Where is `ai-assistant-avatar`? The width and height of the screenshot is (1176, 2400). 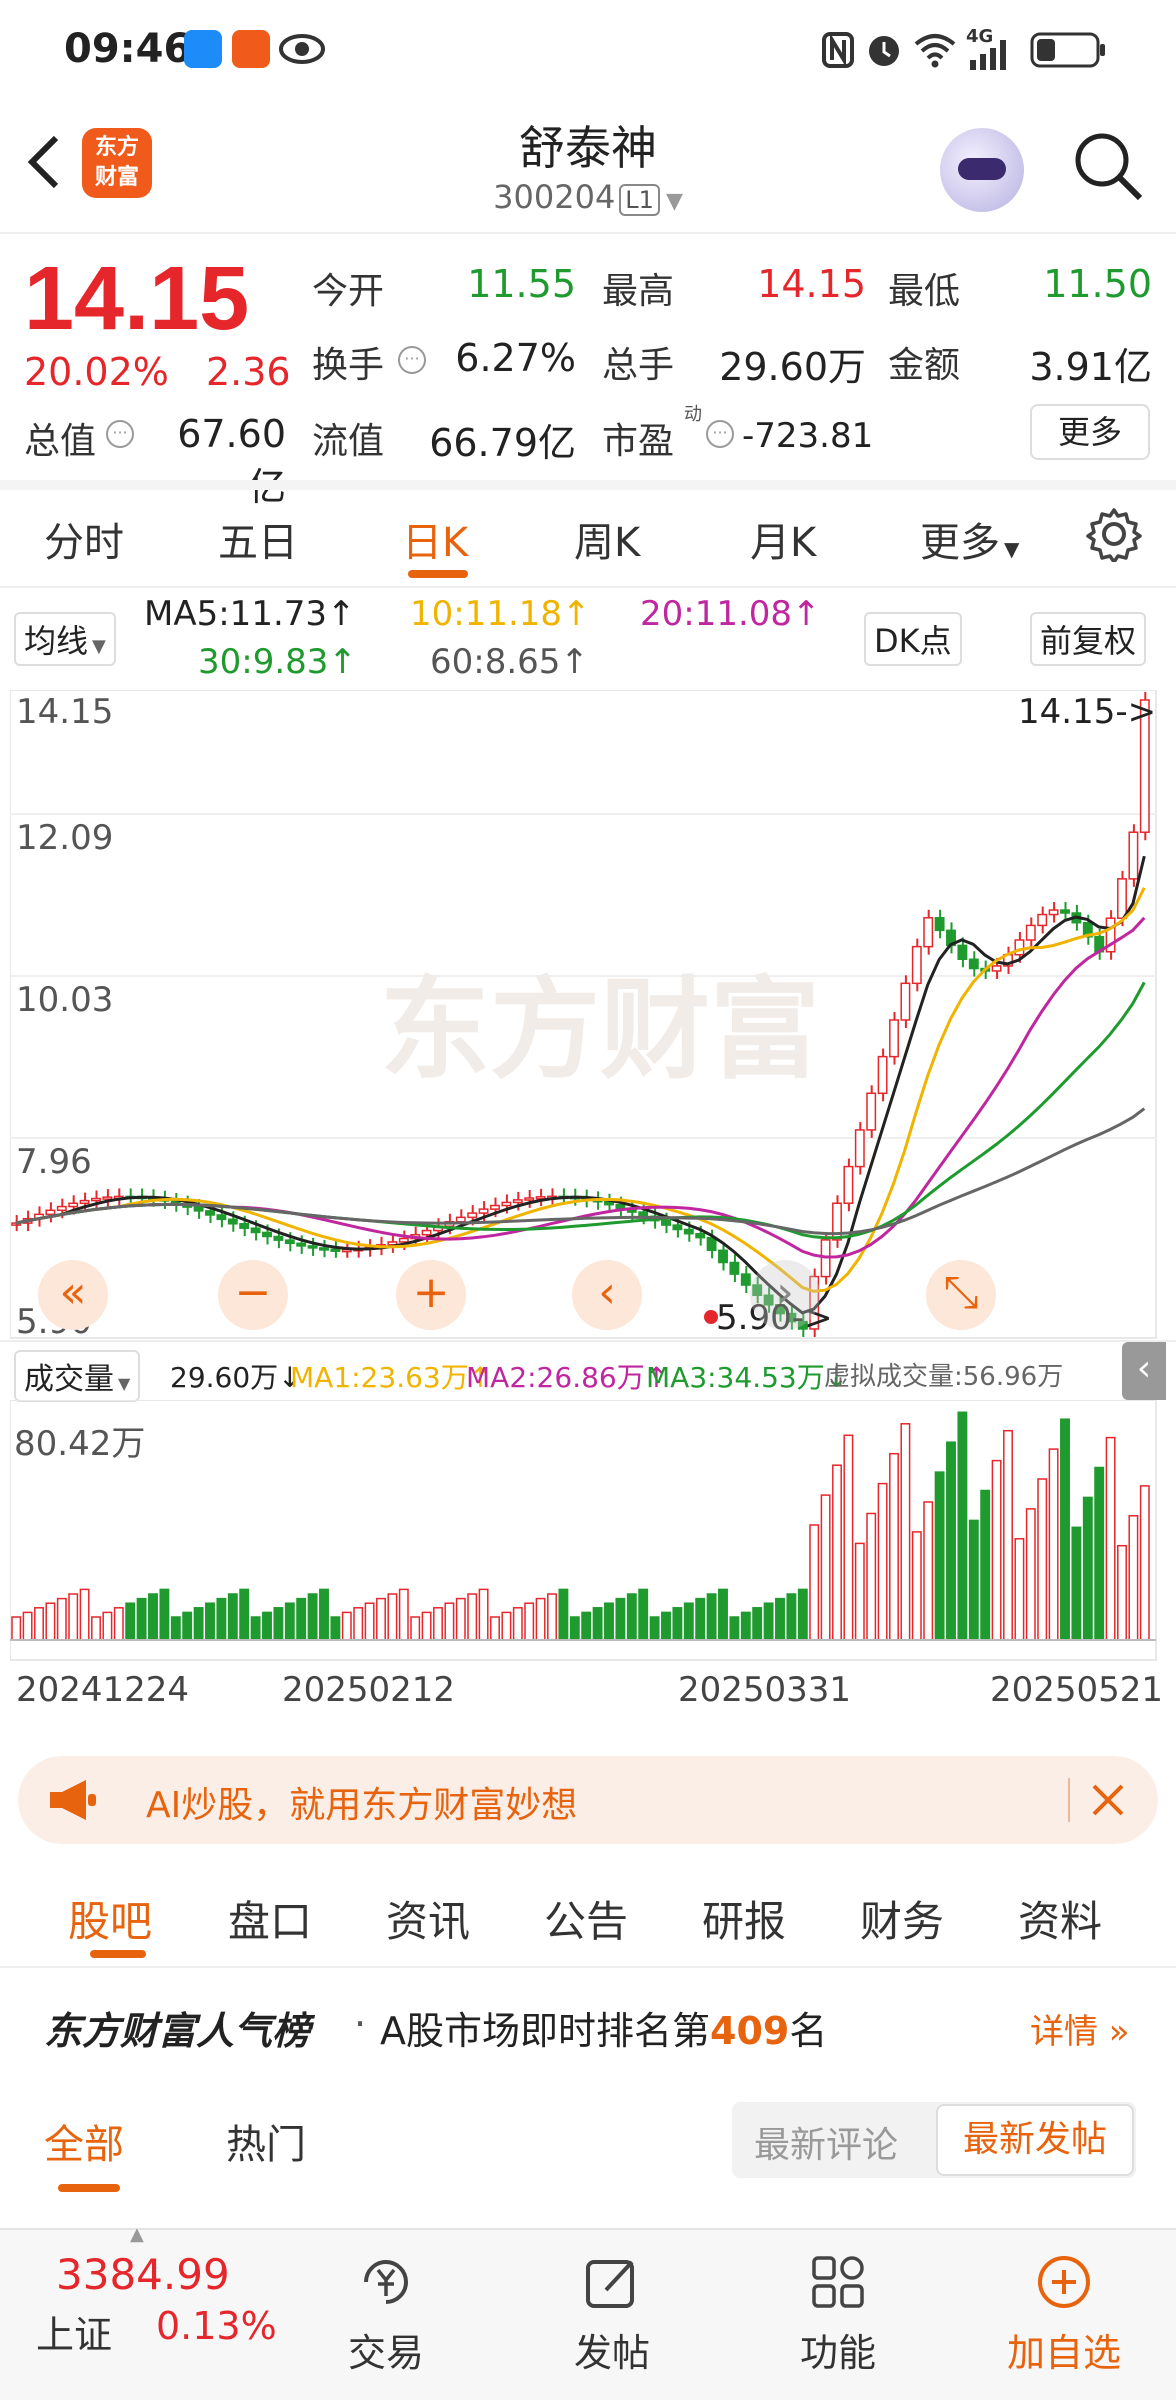
ai-assistant-avatar is located at coordinates (982, 170).